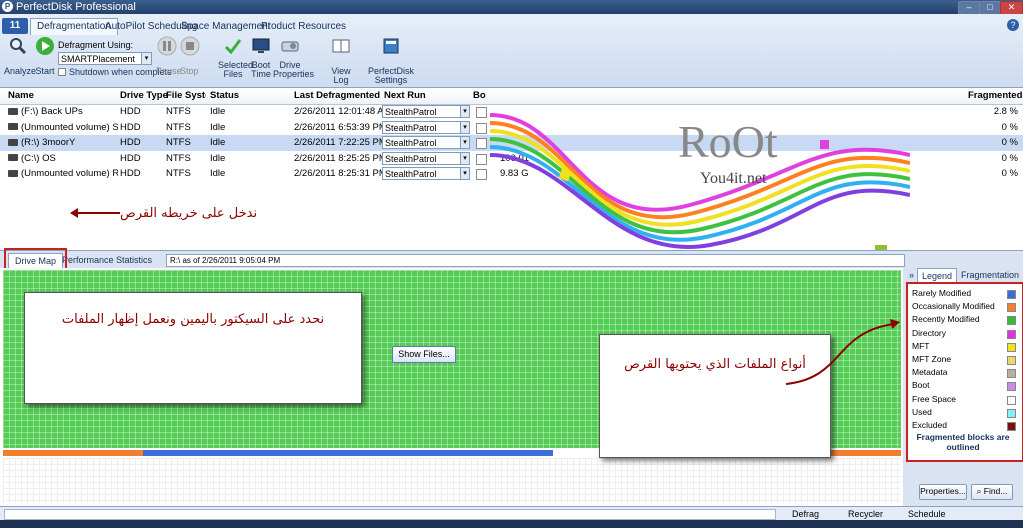 The height and width of the screenshot is (528, 1023). I want to click on legend-item: Recently Modified, so click(964, 320).